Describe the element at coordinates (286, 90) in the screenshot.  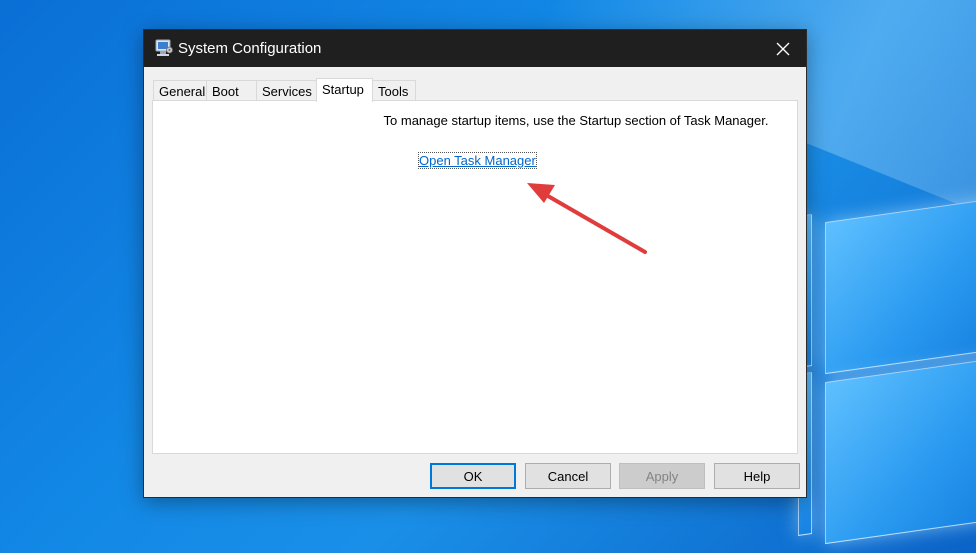
I see `tab-services: Services` at that location.